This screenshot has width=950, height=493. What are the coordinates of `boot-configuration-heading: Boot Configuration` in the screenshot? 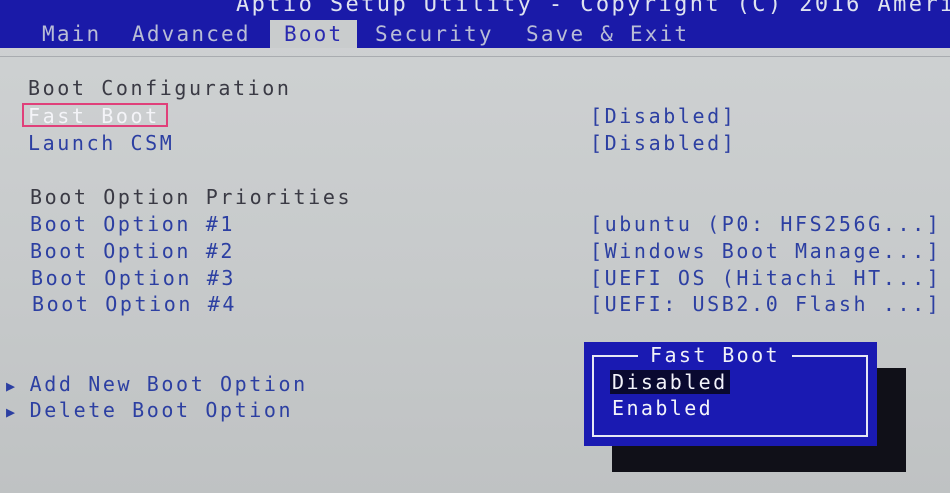 It's located at (160, 88).